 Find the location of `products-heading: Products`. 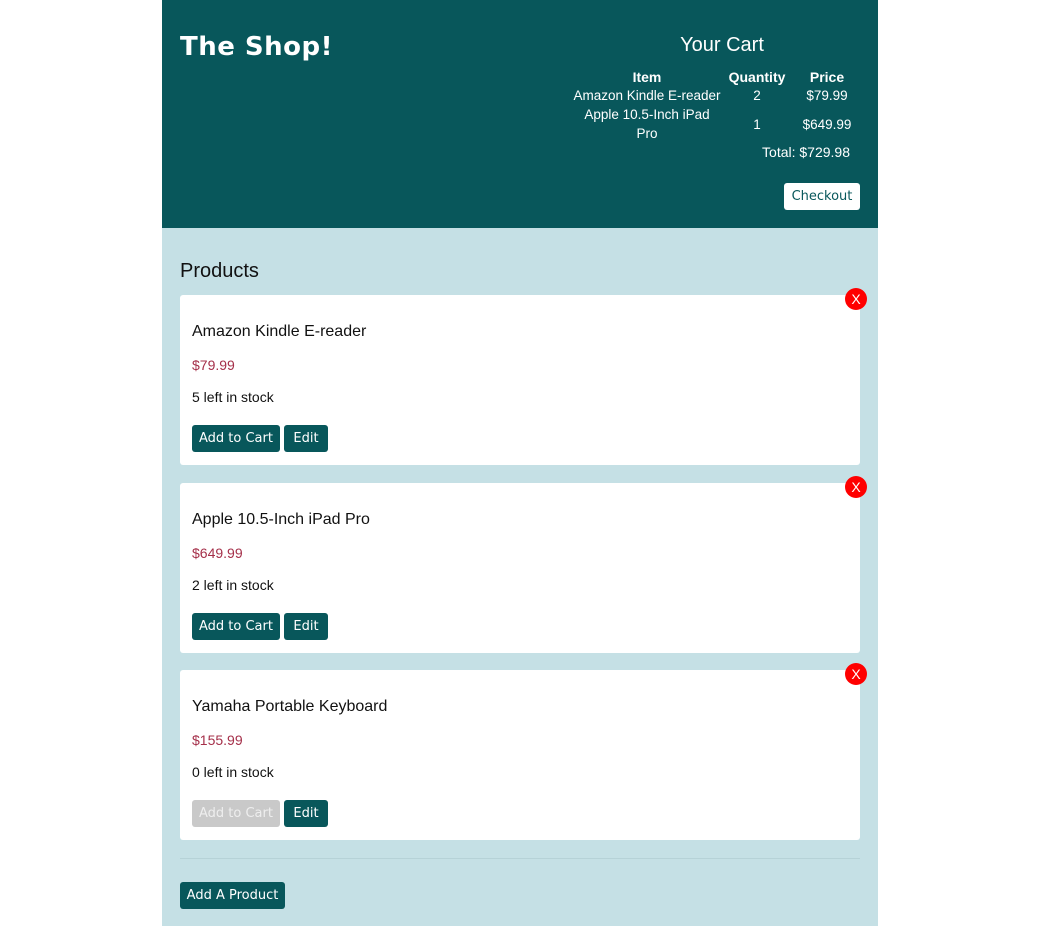

products-heading: Products is located at coordinates (219, 271).